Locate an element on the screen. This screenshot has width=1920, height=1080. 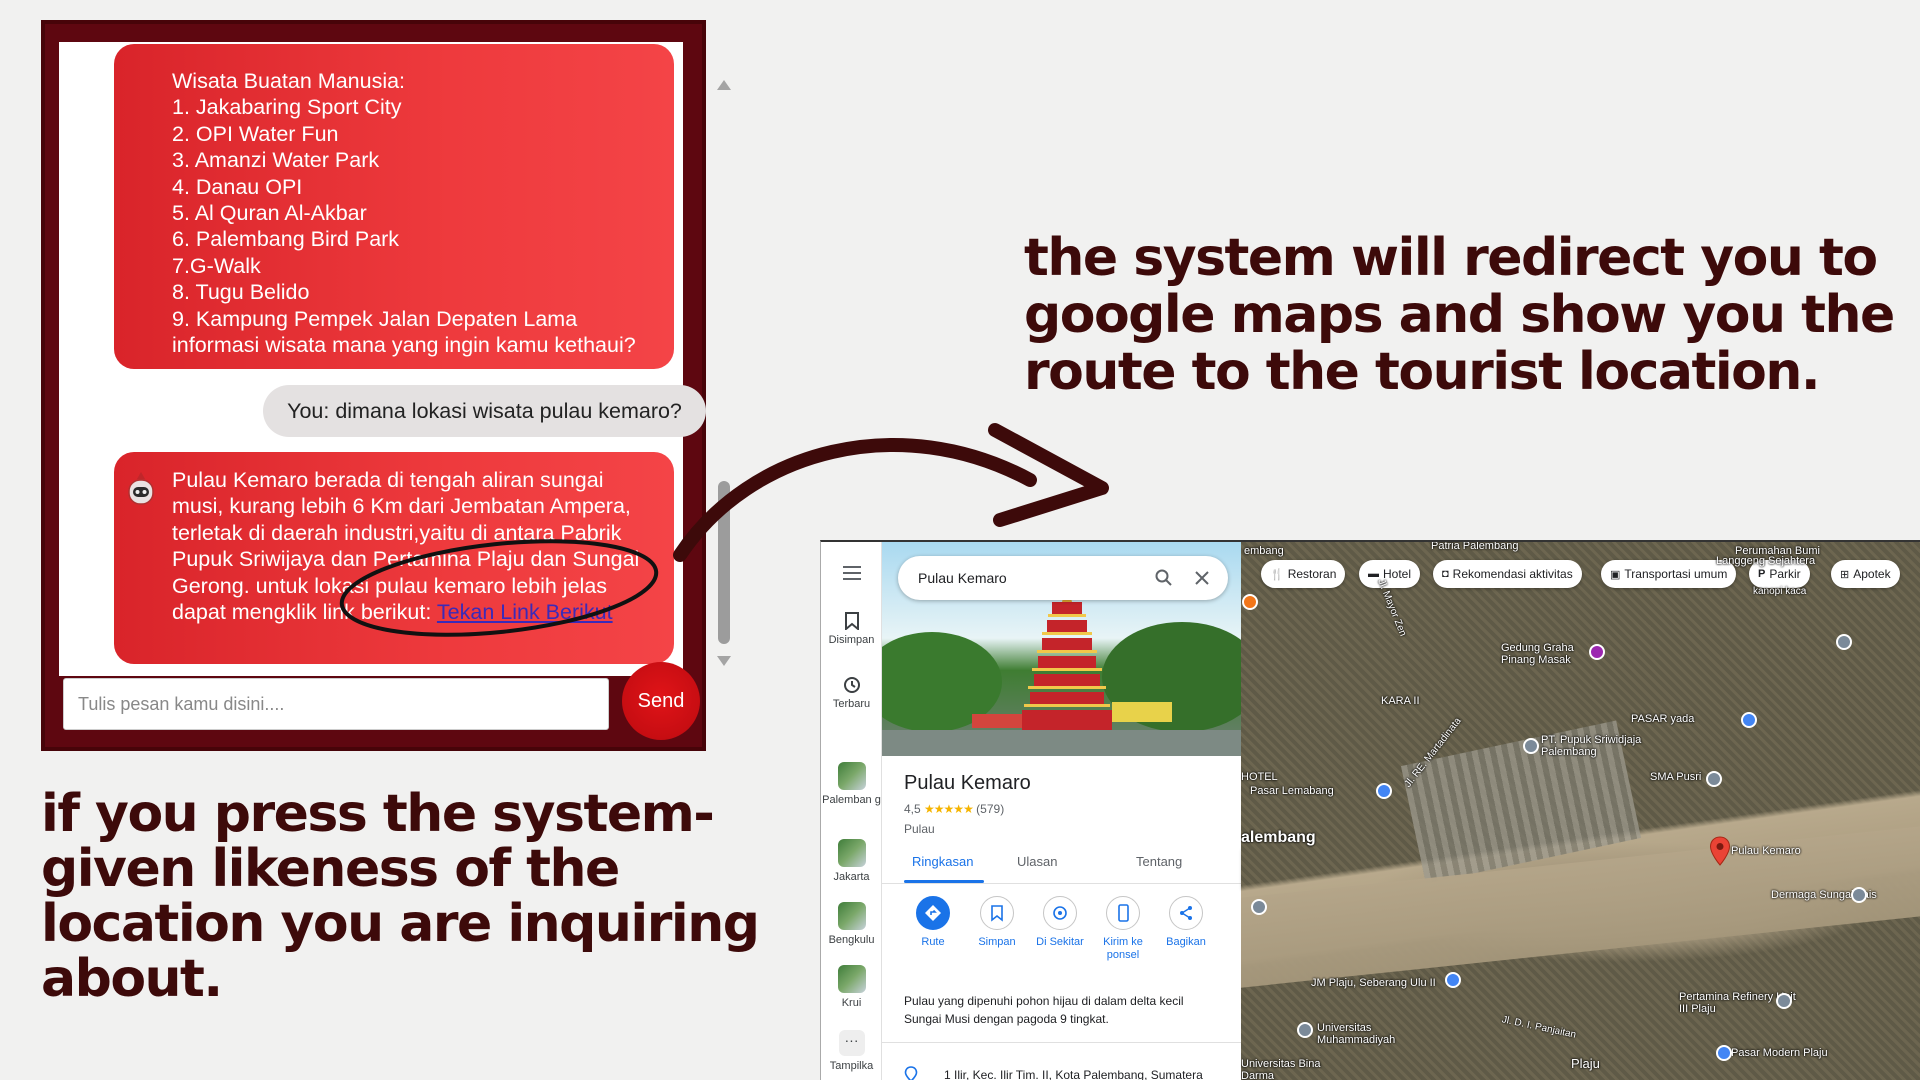
recent-place: Bengkulu is located at coordinates (851, 924).